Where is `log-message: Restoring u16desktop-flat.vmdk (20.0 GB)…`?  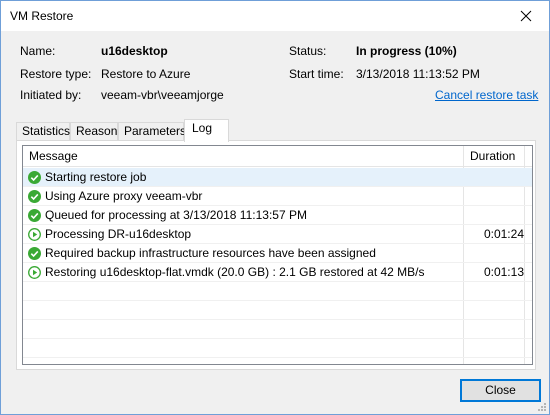
log-message: Restoring u16desktop-flat.vmdk (20.0 GB)… is located at coordinates (235, 272).